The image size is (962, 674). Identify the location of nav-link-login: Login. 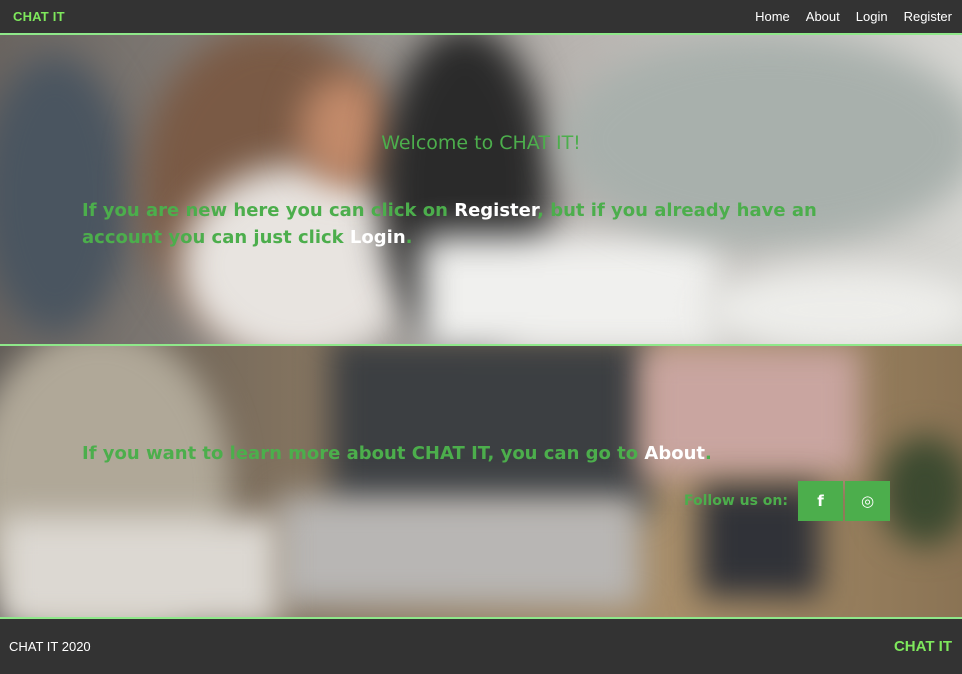
(872, 16).